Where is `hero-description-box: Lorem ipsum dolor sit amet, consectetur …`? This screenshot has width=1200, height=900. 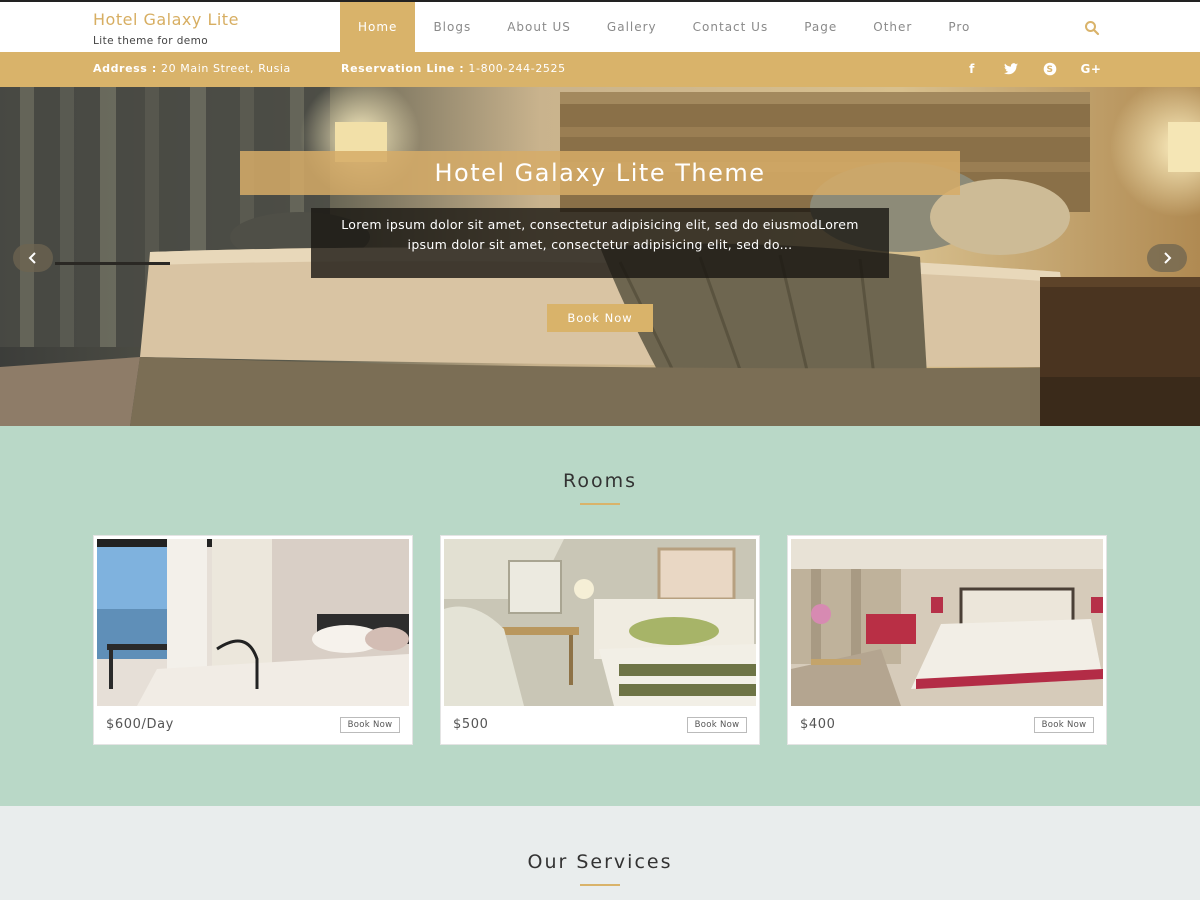 hero-description-box: Lorem ipsum dolor sit amet, consectetur … is located at coordinates (600, 243).